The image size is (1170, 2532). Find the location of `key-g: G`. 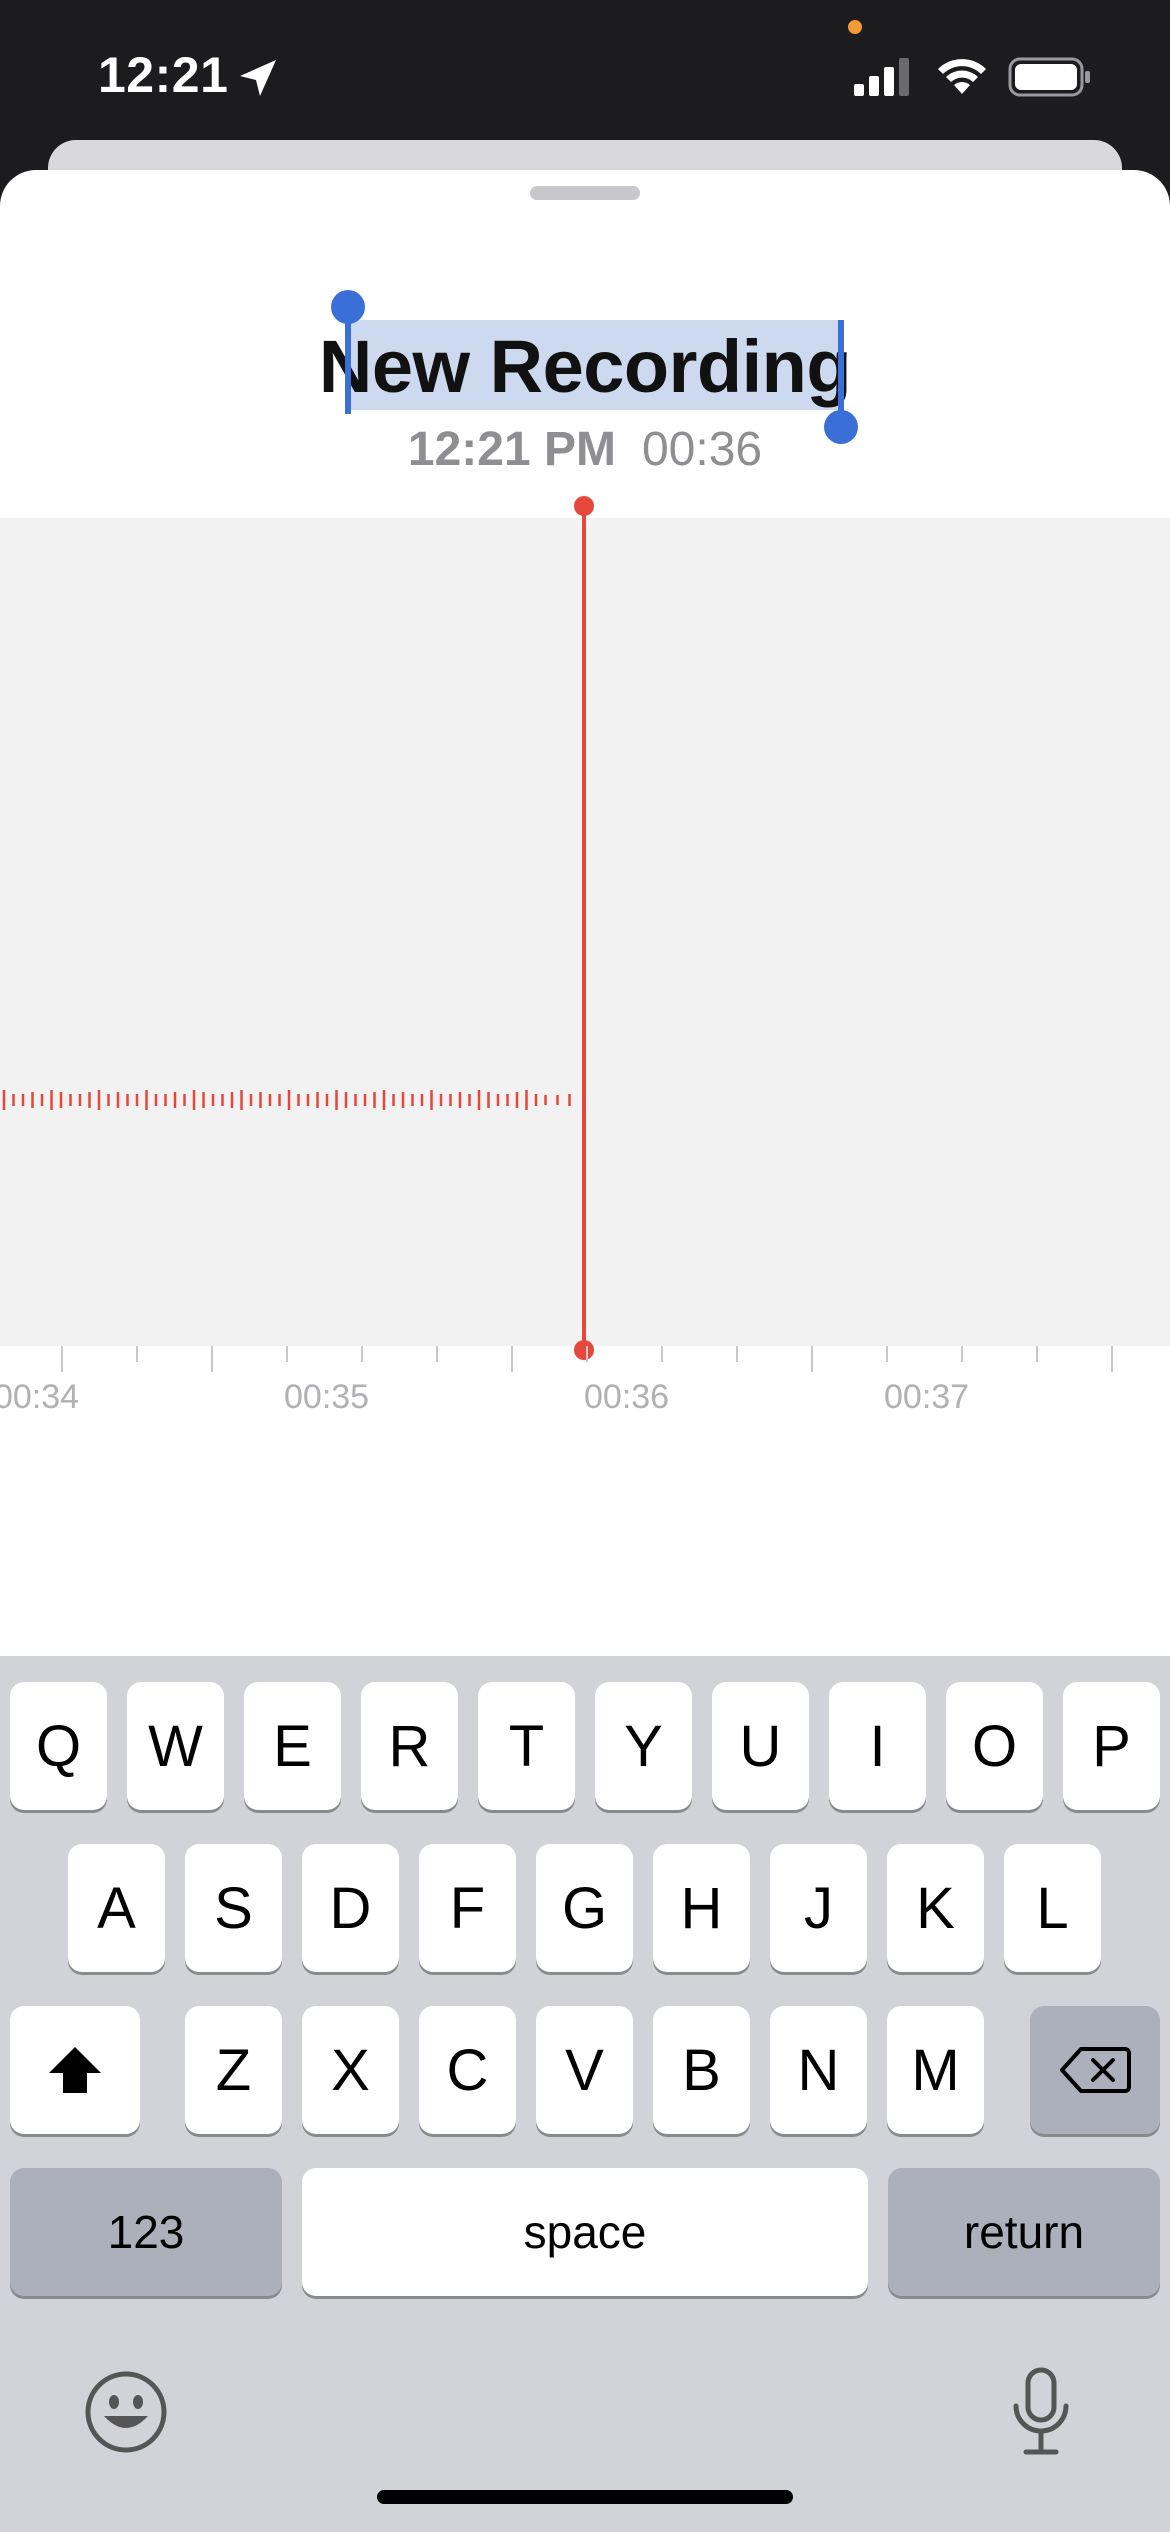

key-g: G is located at coordinates (584, 1908).